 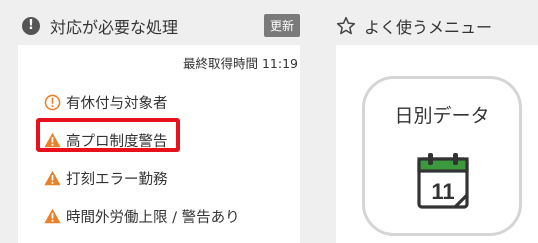 What do you see at coordinates (52, 102) in the screenshot?
I see `info-circle-icon` at bounding box center [52, 102].